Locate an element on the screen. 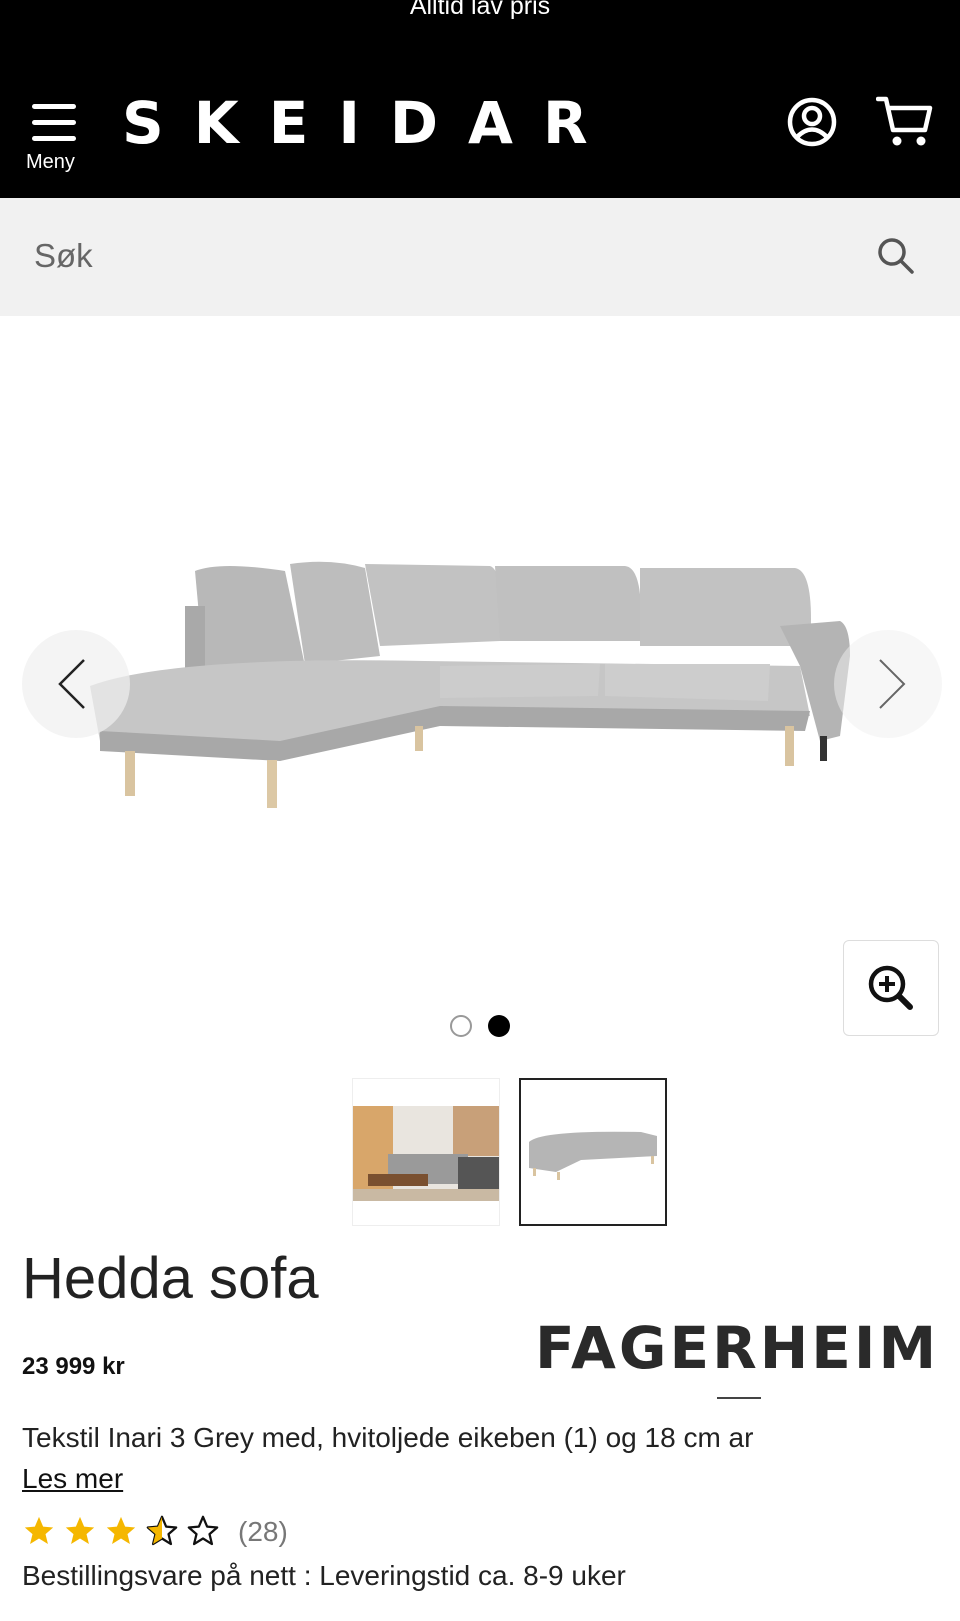 Image resolution: width=960 pixels, height=1621 pixels. brand-logo-text: FAGERHEIM is located at coordinates (737, 1348).